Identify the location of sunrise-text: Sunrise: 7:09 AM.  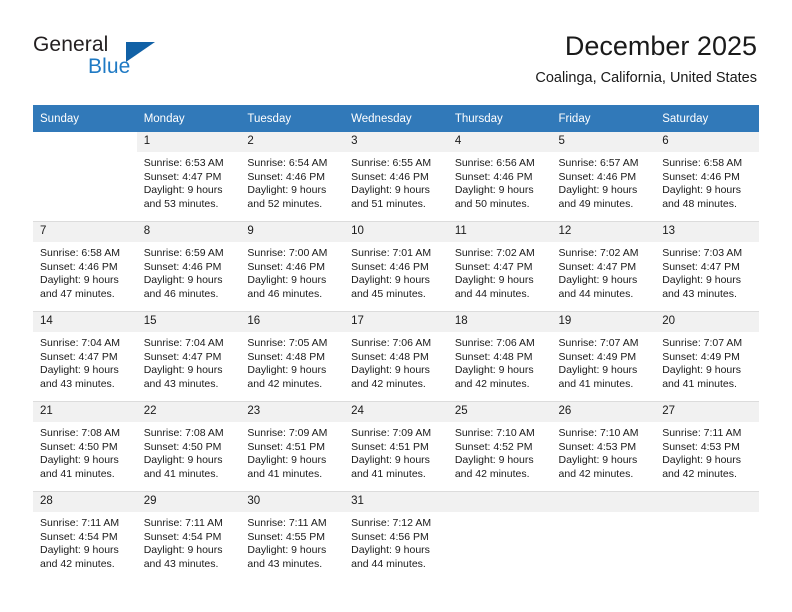
(287, 433).